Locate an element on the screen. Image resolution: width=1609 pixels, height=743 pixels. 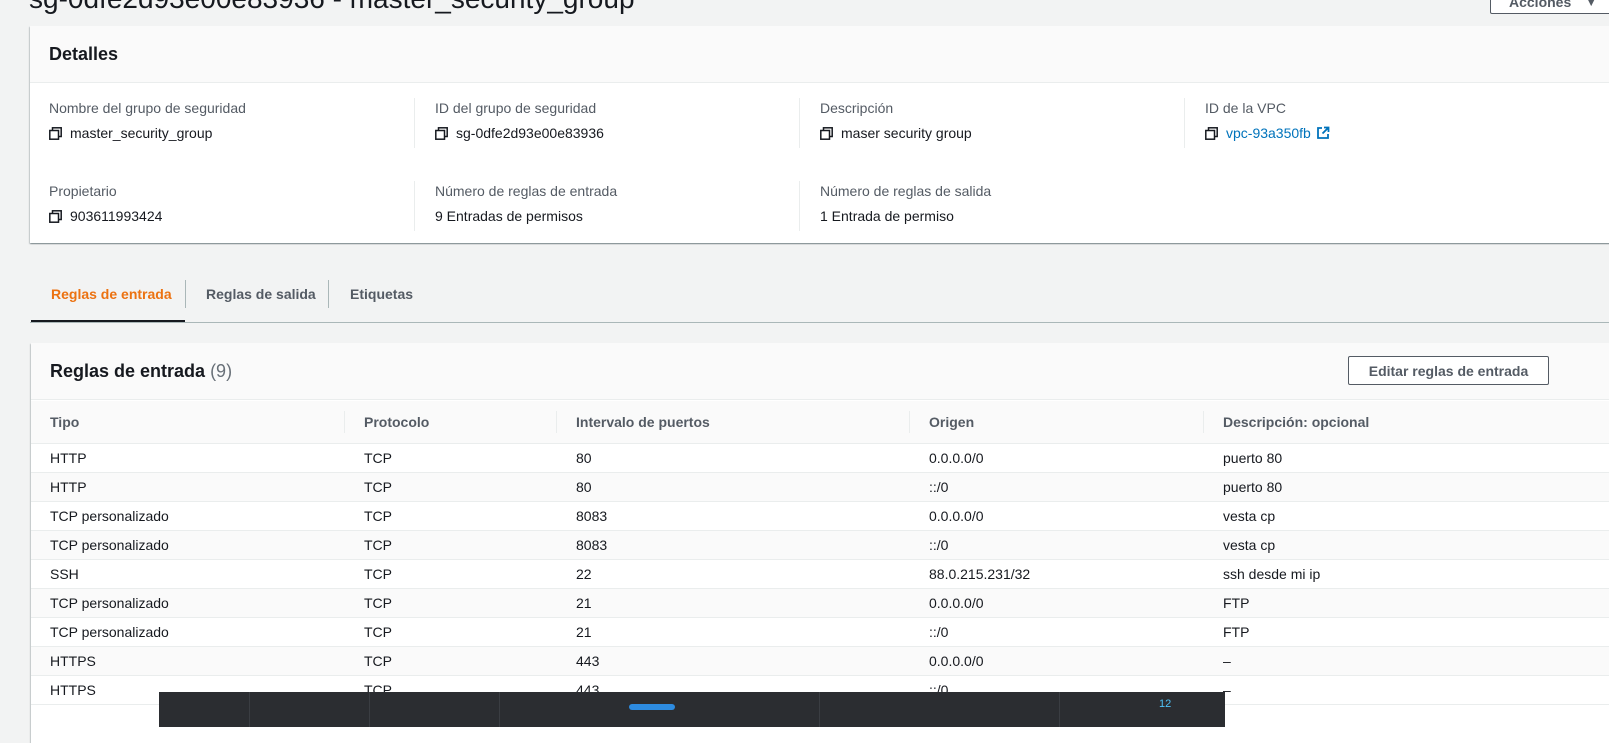
table-row: TCP personalizado TCP 21::/0 FTP is located at coordinates (820, 632).